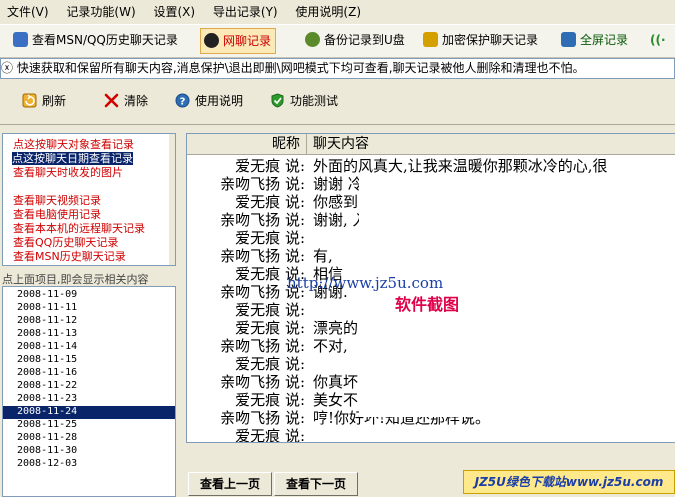 The width and height of the screenshot is (675, 497). Describe the element at coordinates (430, 39) in the screenshot. I see `lock-icon` at that location.